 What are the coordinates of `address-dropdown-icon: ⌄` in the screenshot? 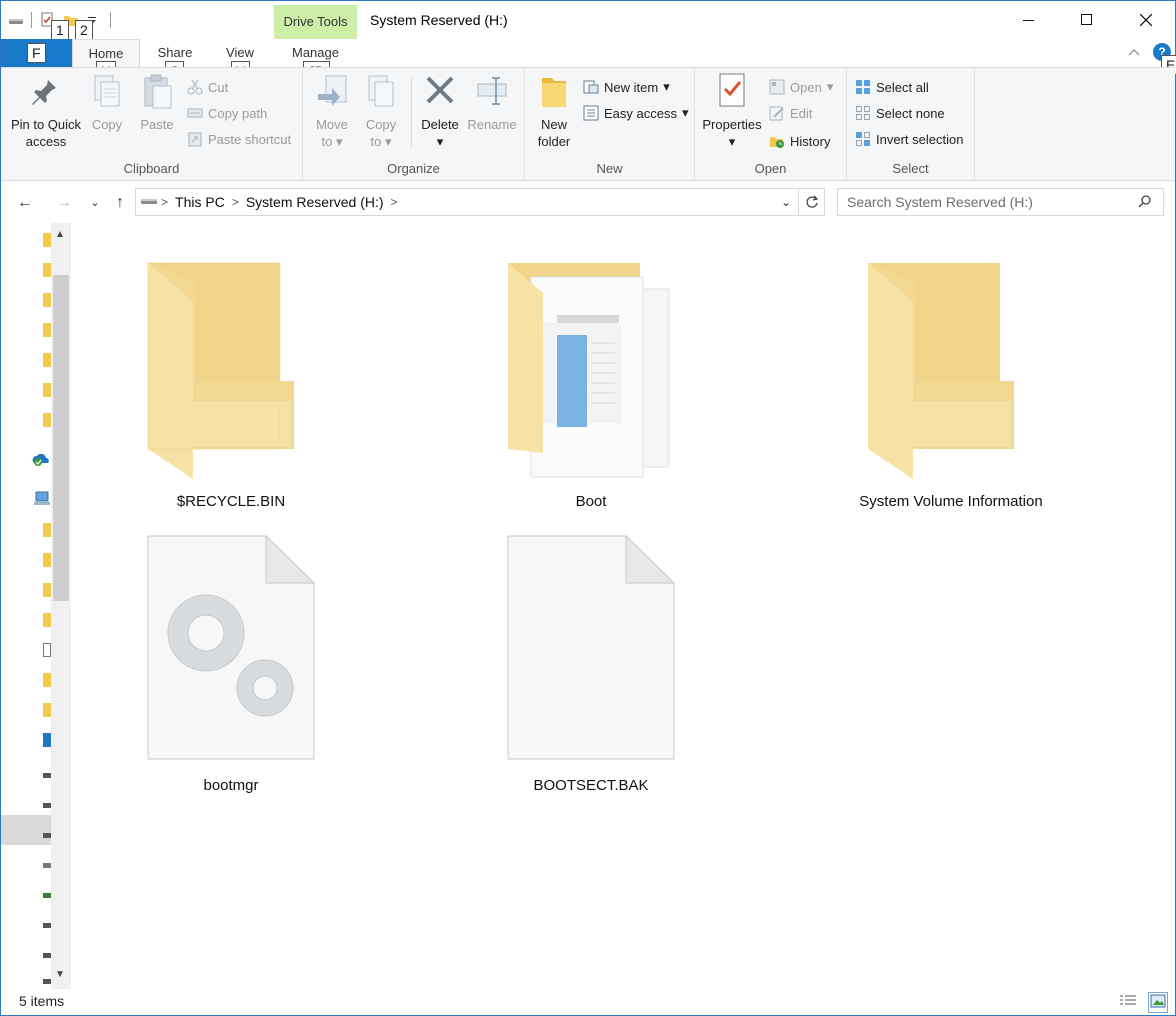 It's located at (786, 202).